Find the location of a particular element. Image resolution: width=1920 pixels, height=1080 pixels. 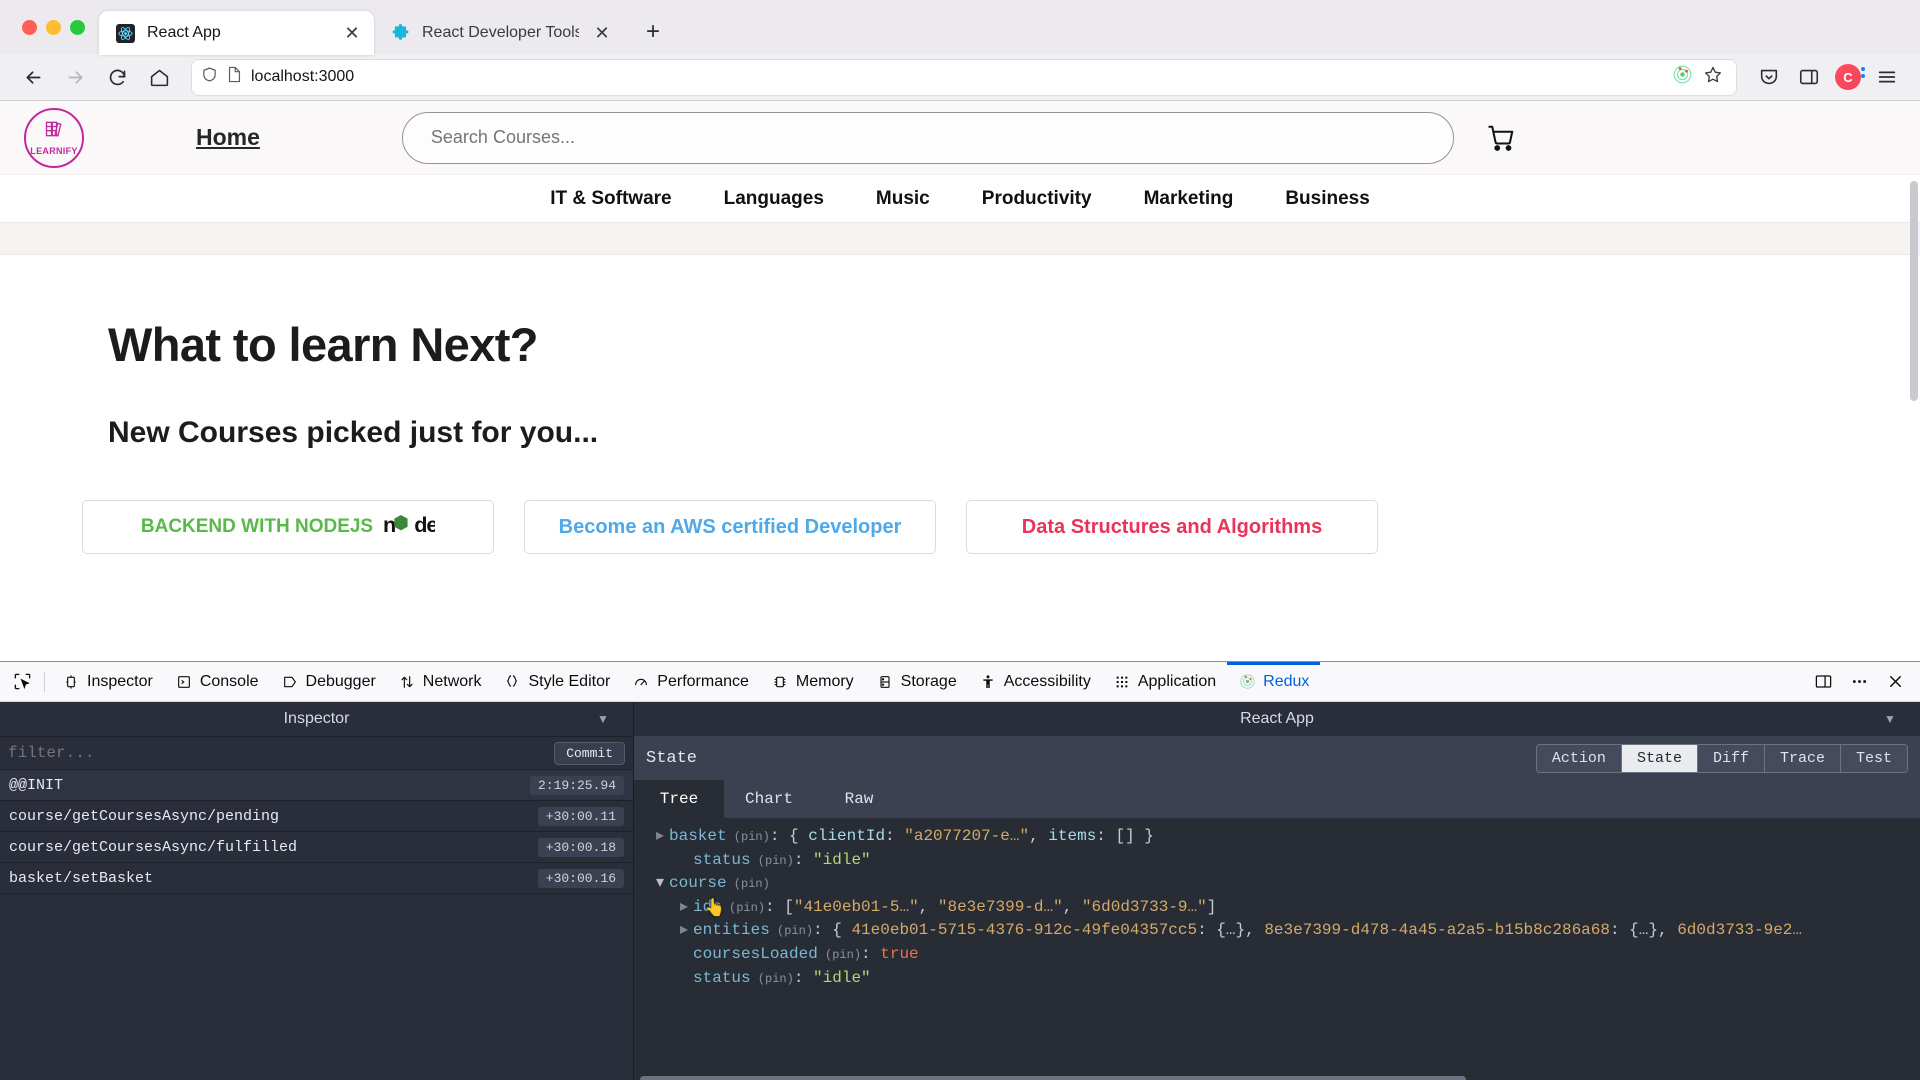

devtools-tab-storage: Storage is located at coordinates (916, 682).